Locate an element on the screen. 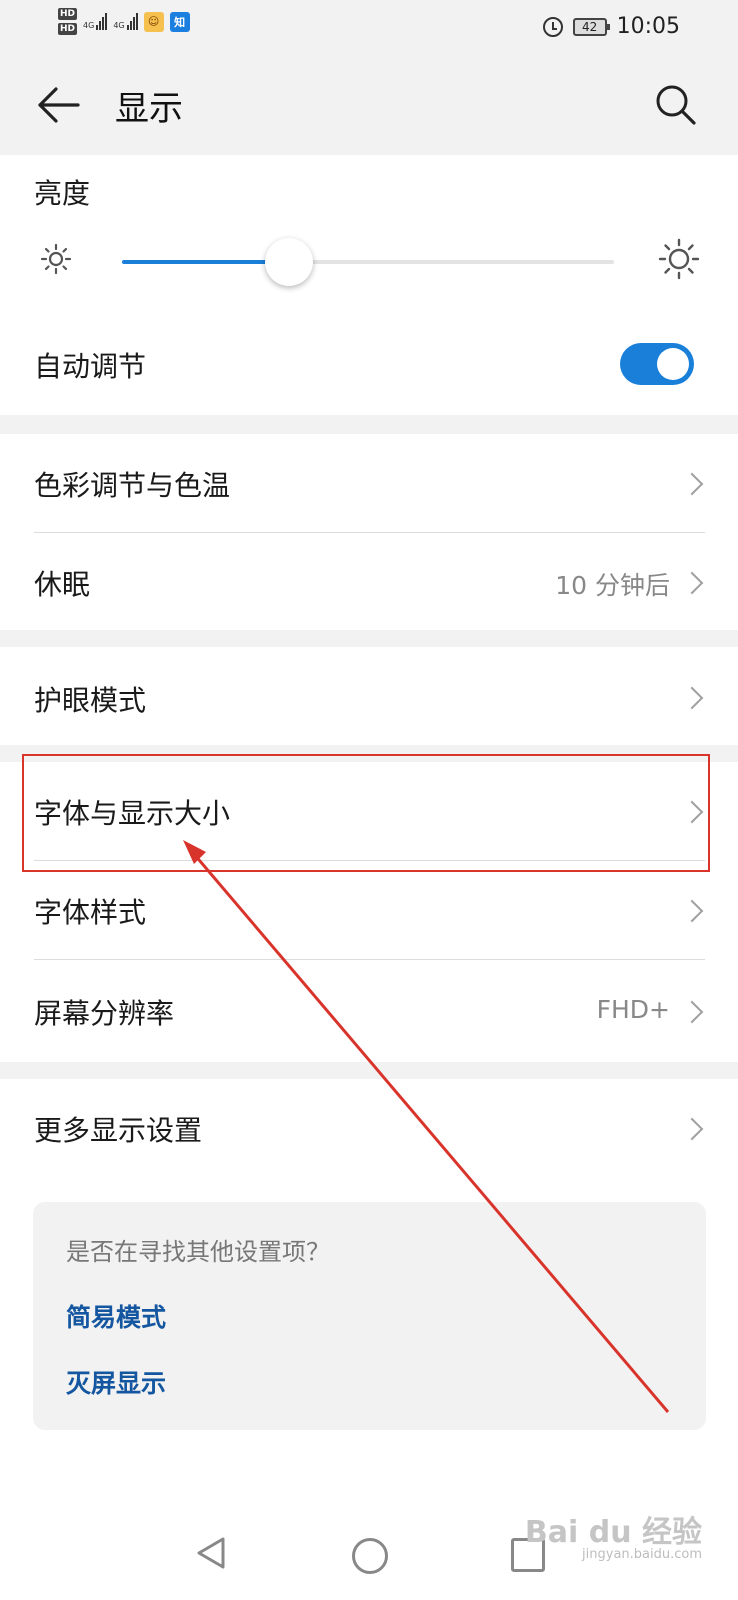 This screenshot has height=1600, width=738. aod-link: 灭屏显示 is located at coordinates (116, 1382).